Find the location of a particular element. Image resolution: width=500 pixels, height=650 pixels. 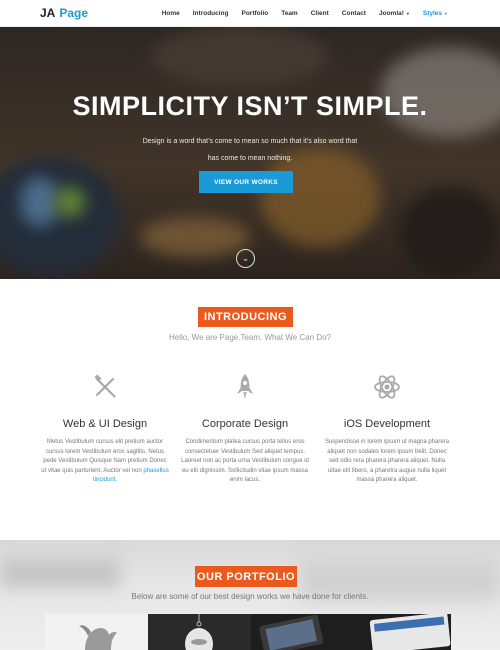

hero-title: SIMPLICITY ISN’T SIMPLE. is located at coordinates (250, 106).